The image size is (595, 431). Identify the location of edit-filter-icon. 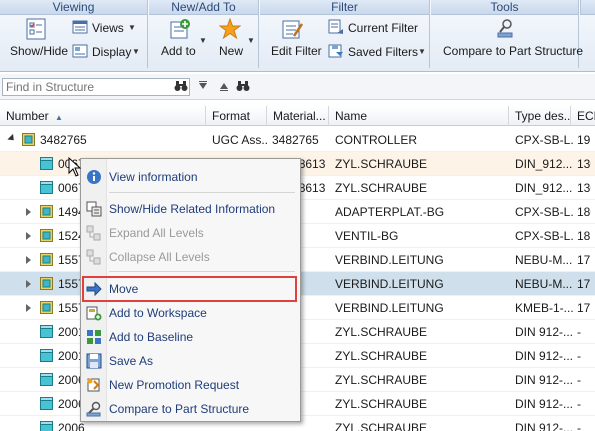
(293, 29).